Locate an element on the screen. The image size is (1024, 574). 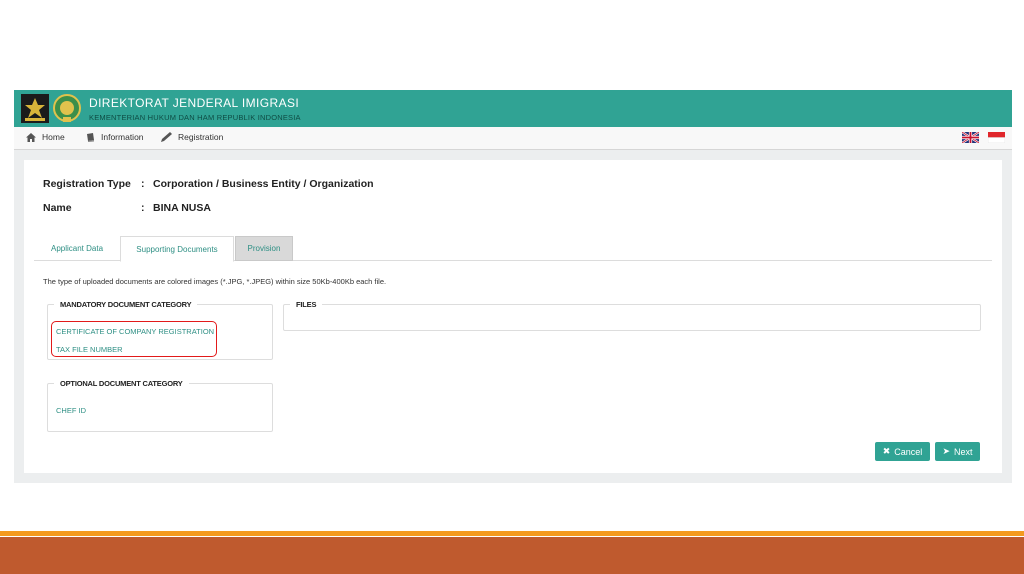
name-colon: : is located at coordinates (143, 208).